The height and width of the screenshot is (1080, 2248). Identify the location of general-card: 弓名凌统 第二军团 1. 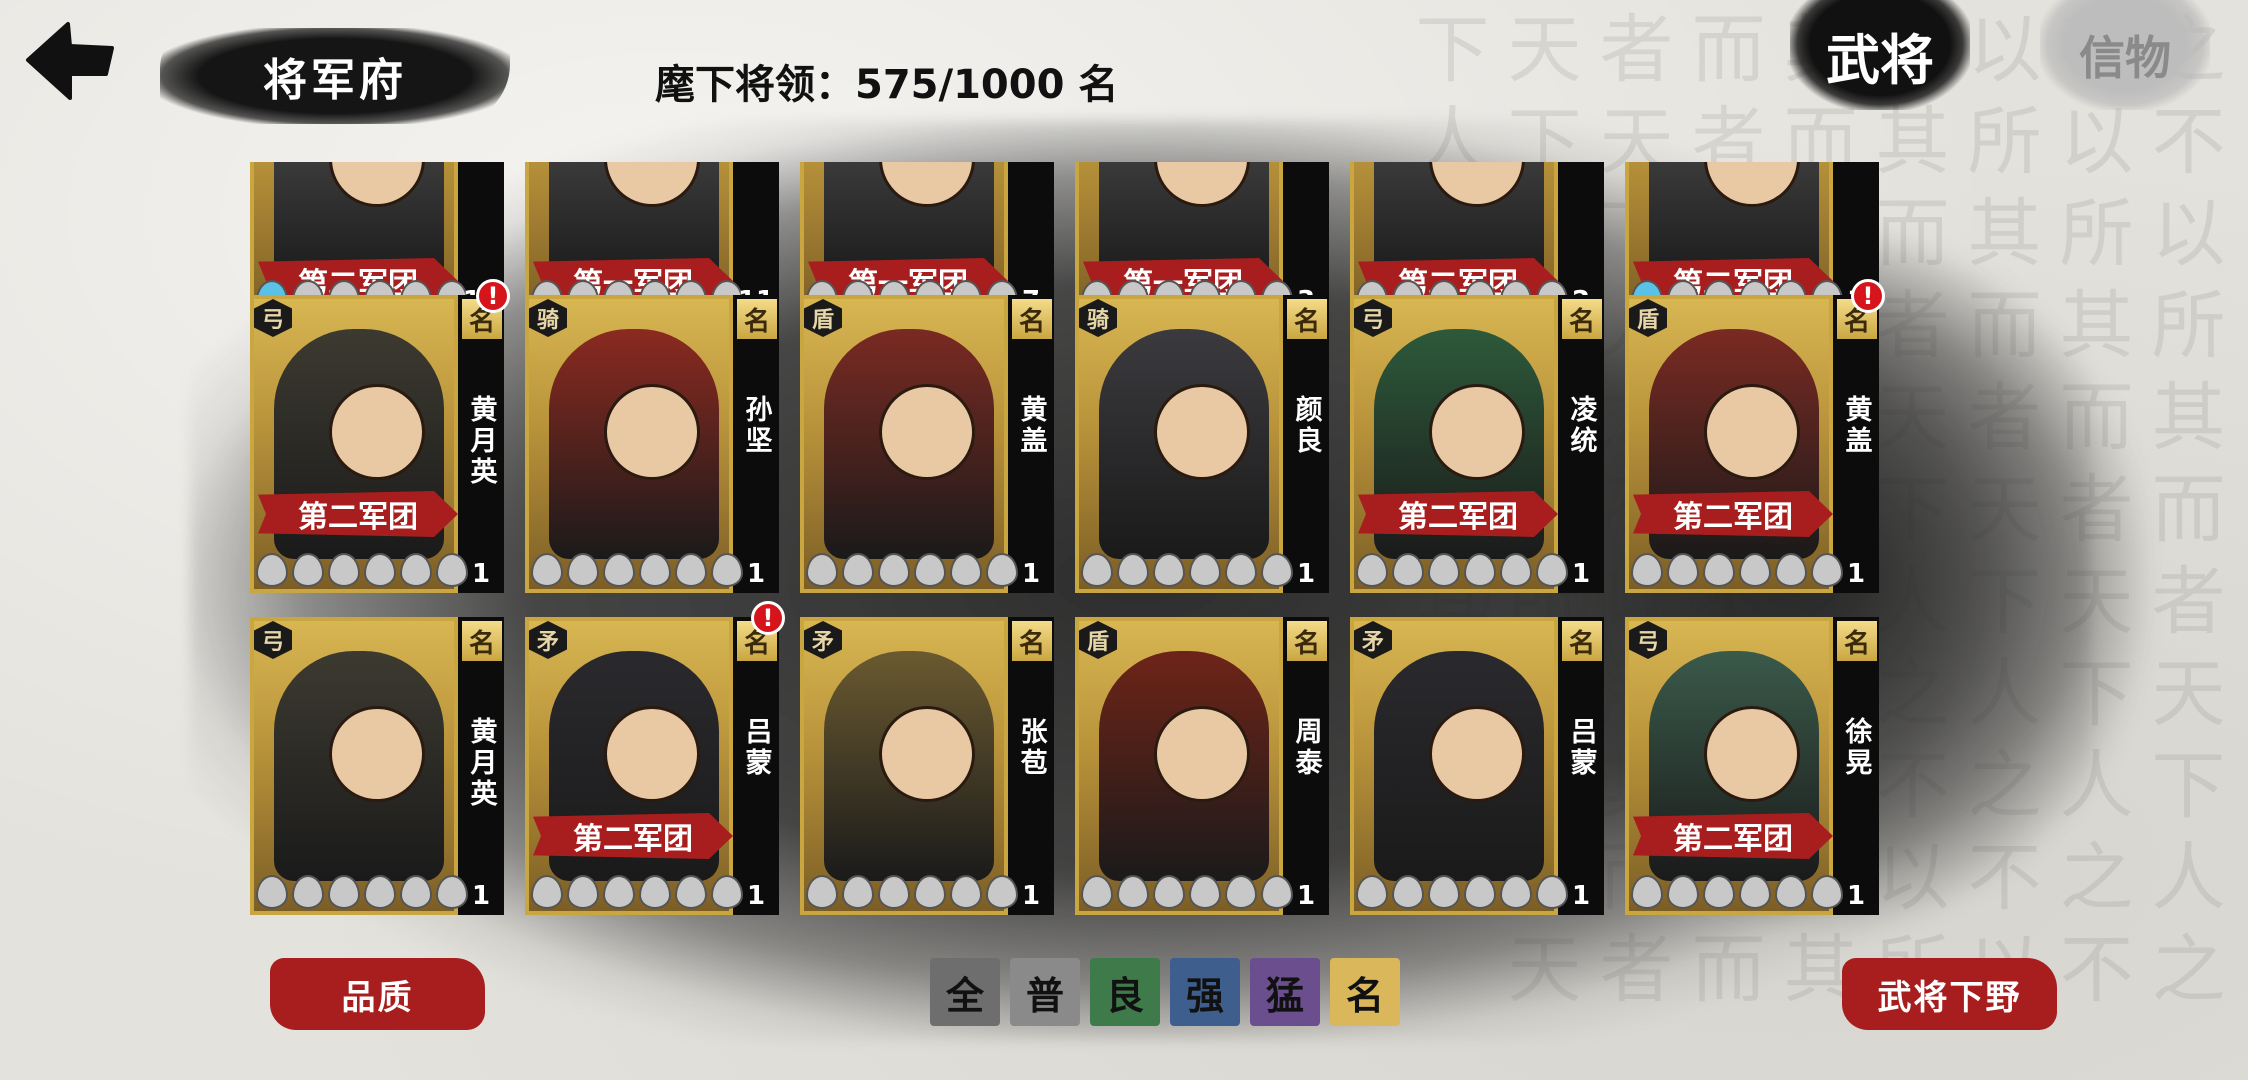
(1477, 444).